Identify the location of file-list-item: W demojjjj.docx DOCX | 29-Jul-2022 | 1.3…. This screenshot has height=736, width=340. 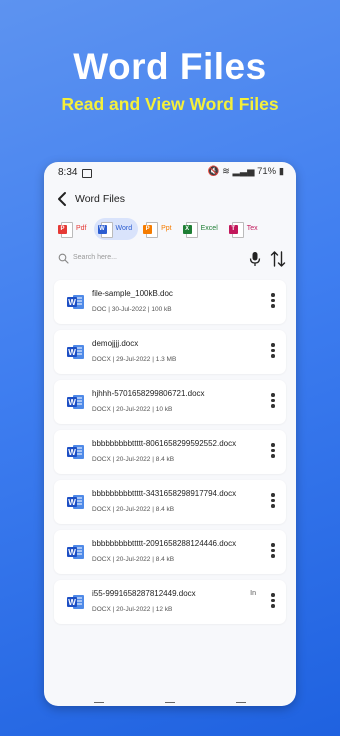
(170, 352).